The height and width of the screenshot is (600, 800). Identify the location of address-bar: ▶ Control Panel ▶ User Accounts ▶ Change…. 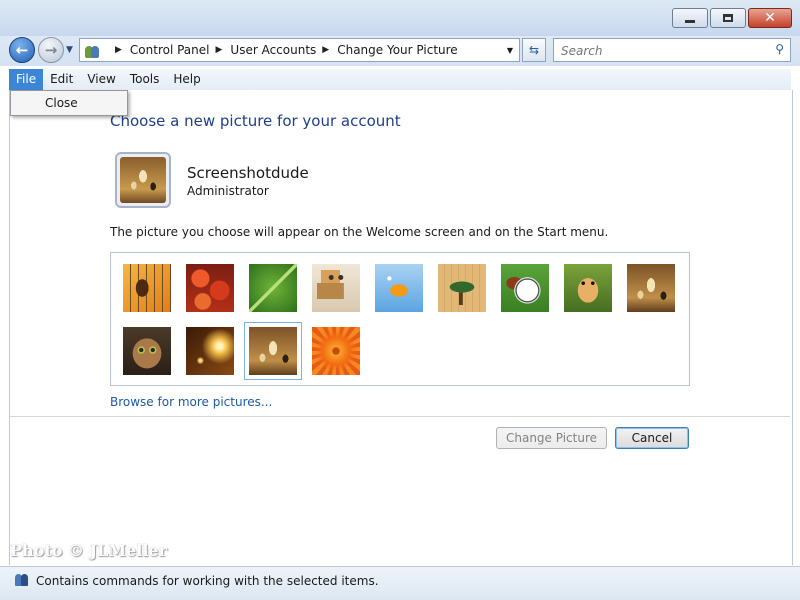
(299, 50).